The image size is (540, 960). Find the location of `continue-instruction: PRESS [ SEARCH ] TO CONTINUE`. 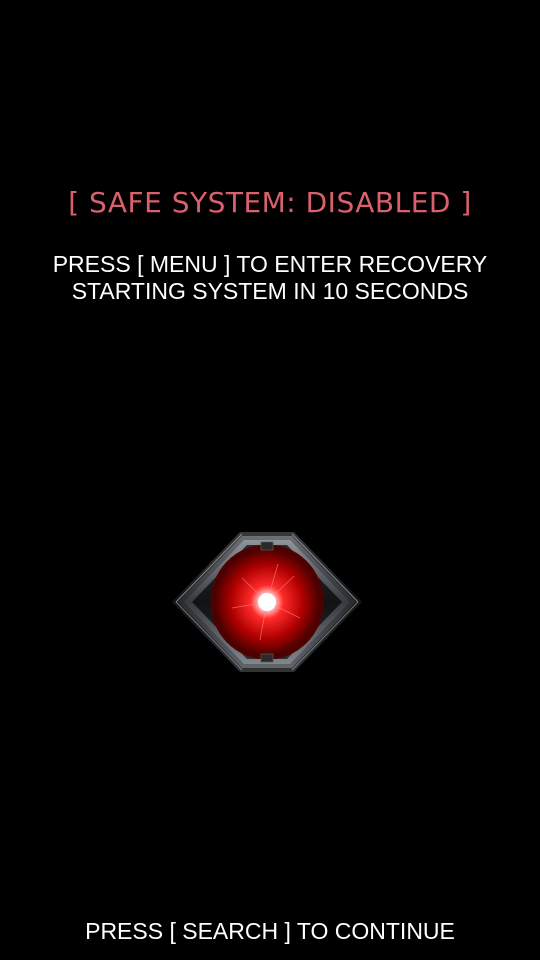

continue-instruction: PRESS [ SEARCH ] TO CONTINUE is located at coordinates (270, 931).